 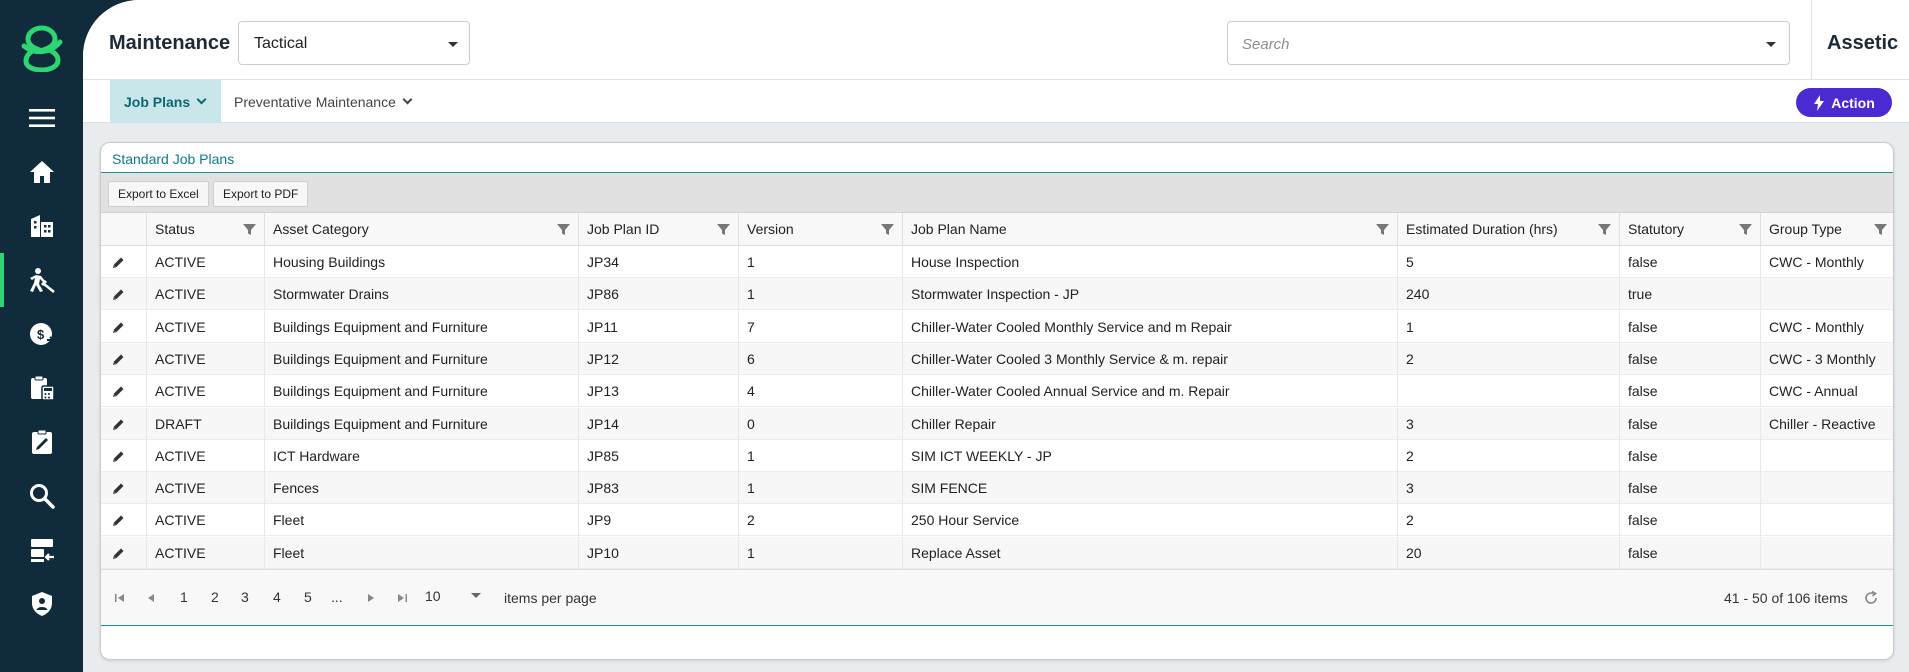 I want to click on sidebar-menu-button, so click(x=41, y=118).